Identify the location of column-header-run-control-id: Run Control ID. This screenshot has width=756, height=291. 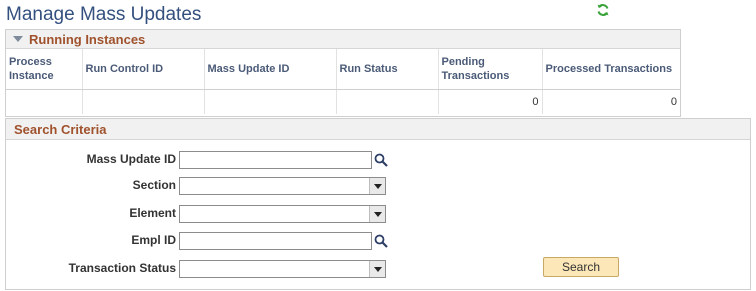
(143, 69).